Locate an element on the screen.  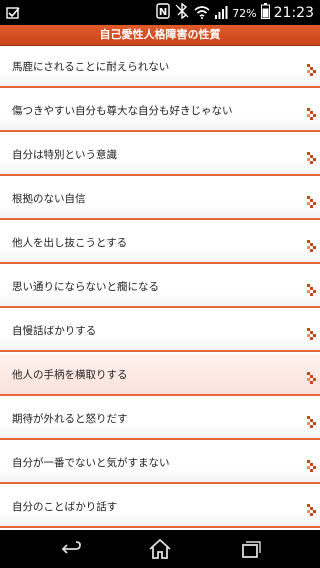
home-button is located at coordinates (160, 549).